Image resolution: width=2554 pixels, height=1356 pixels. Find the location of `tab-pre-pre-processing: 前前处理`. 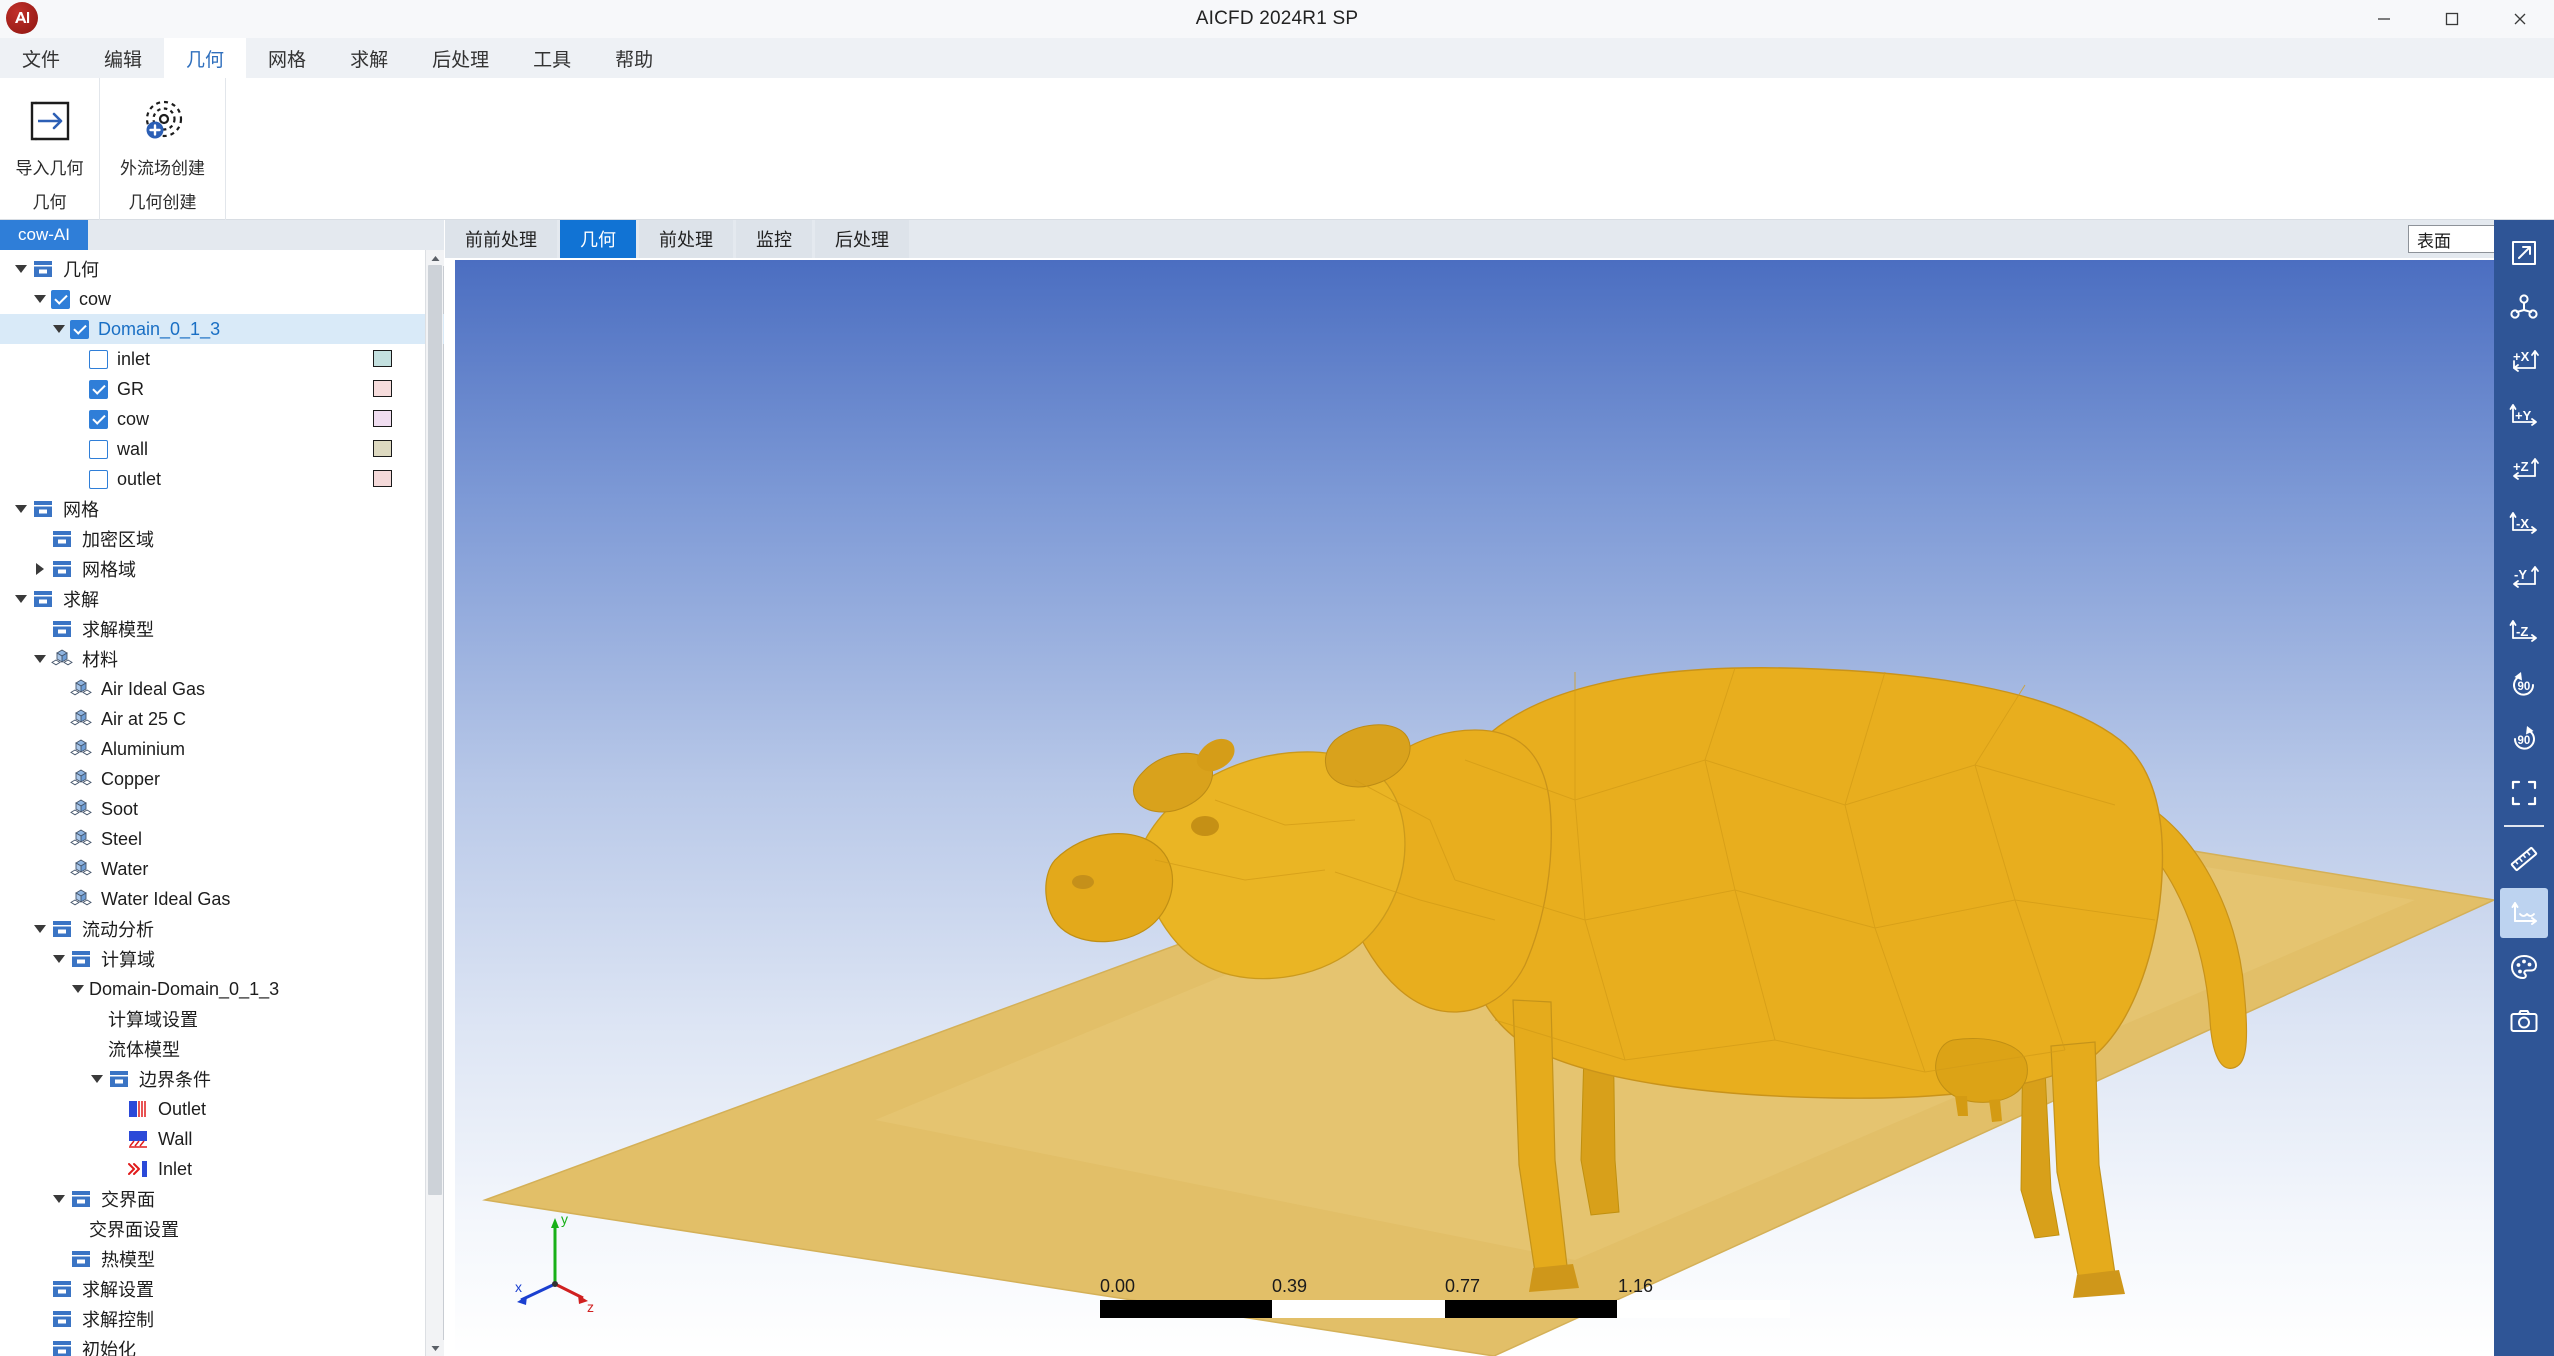

tab-pre-pre-processing: 前前处理 is located at coordinates (501, 239).